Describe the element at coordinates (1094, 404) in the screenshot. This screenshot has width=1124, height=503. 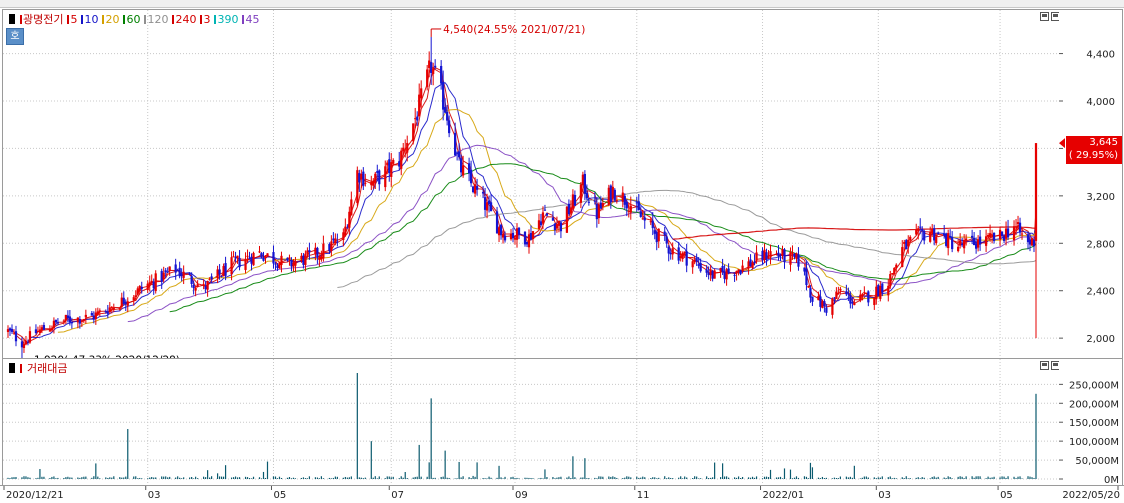
I see `y-tick-label: 200,000M` at that location.